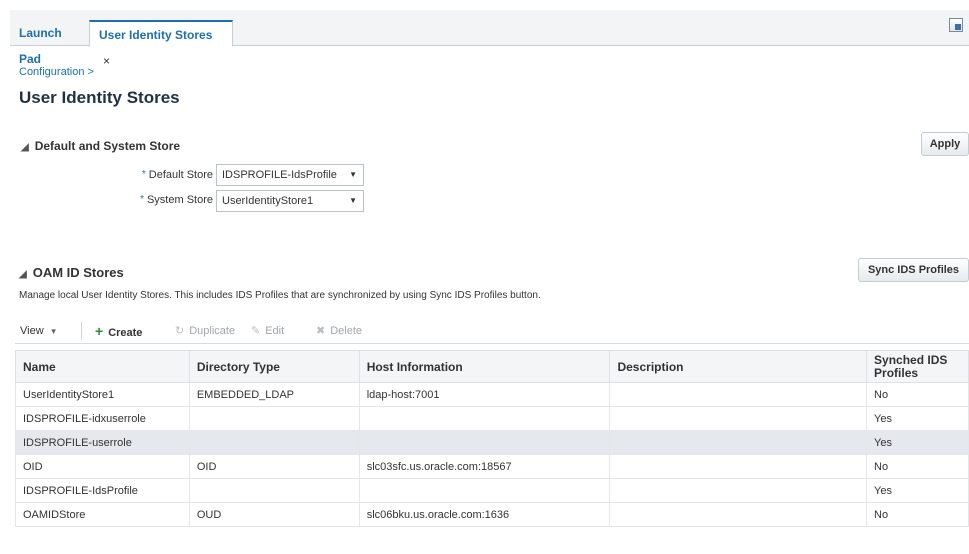  What do you see at coordinates (102, 418) in the screenshot?
I see `cell-name: IDSPROFILE-idxuserrole` at bounding box center [102, 418].